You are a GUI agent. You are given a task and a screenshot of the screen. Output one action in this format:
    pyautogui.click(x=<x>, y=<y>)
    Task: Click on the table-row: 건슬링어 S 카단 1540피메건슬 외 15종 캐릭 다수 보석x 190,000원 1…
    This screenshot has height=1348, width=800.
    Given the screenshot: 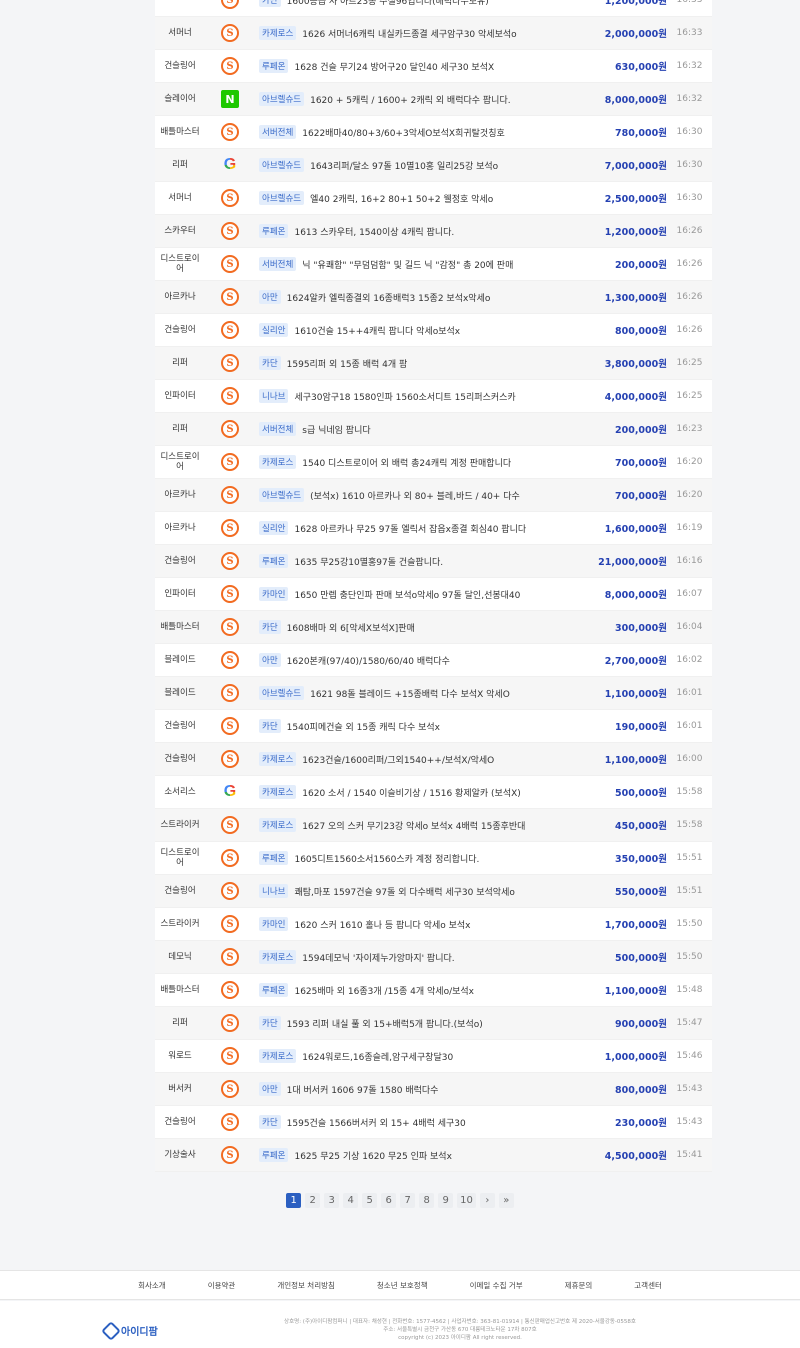 What is the action you would take?
    pyautogui.click(x=433, y=726)
    